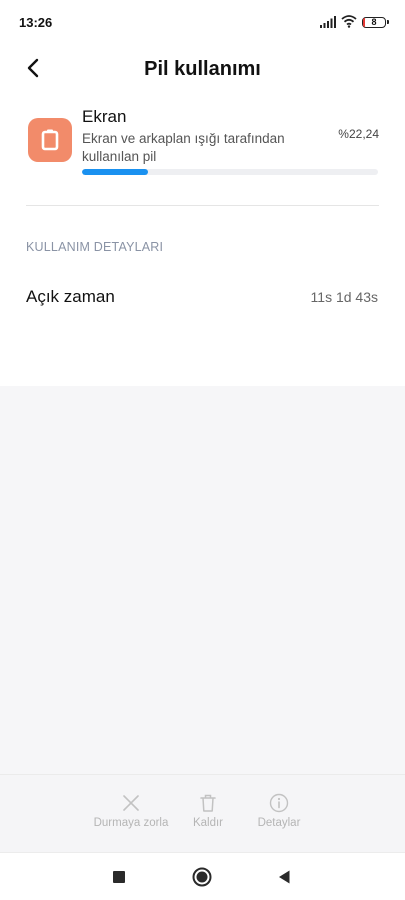 The width and height of the screenshot is (405, 900). Describe the element at coordinates (131, 814) in the screenshot. I see `force-stop-button: Durmaya zorla` at that location.